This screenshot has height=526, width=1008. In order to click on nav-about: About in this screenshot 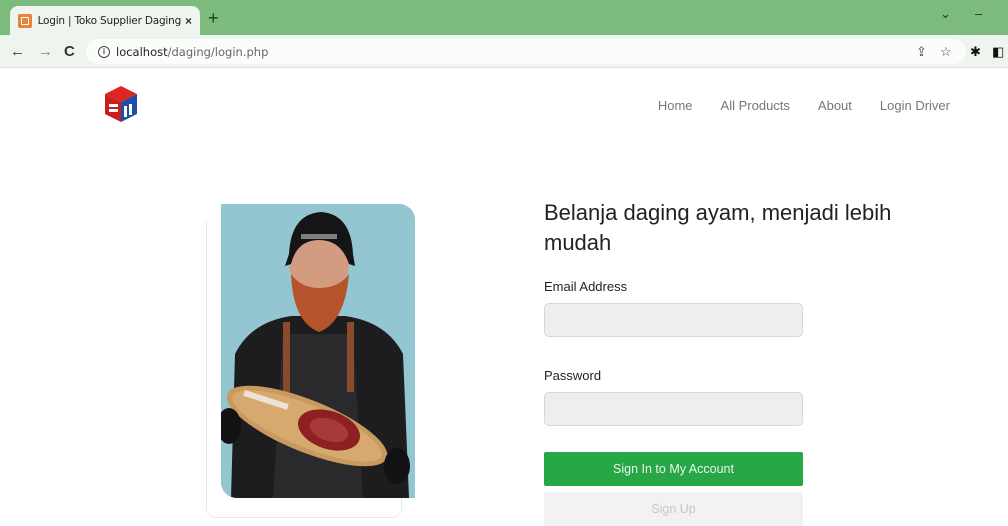, I will do `click(835, 105)`.